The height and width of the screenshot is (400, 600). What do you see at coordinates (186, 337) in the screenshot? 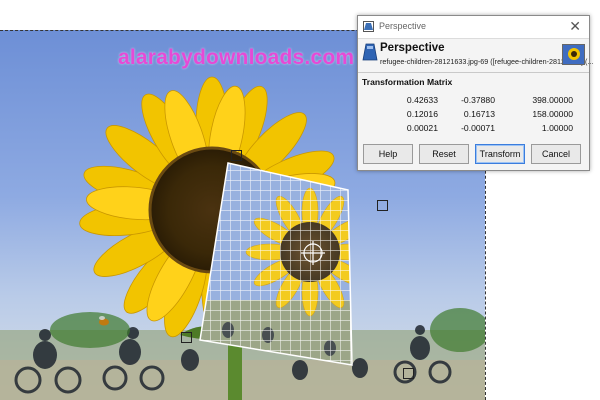
I see `handle-bottom-left` at bounding box center [186, 337].